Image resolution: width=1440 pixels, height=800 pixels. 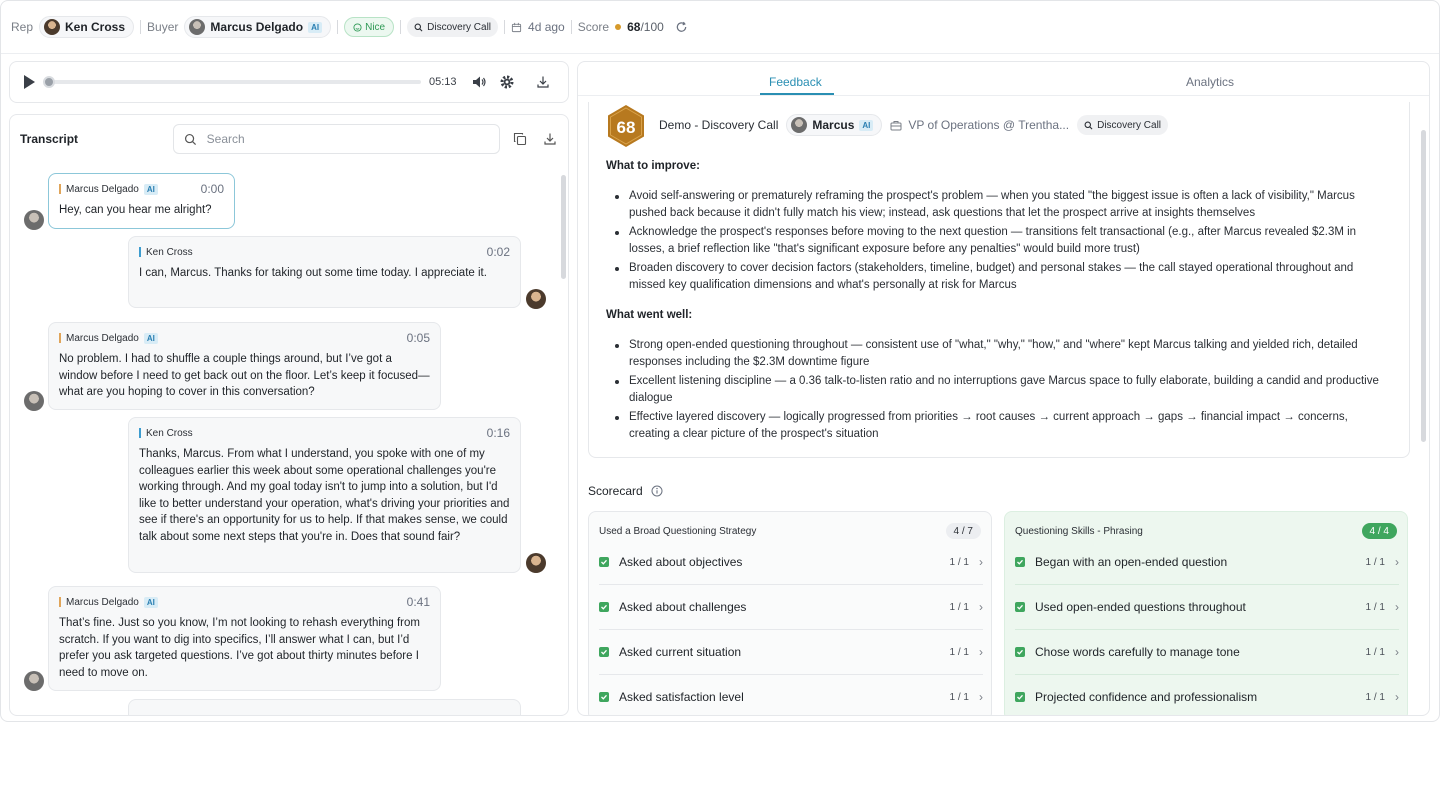 What do you see at coordinates (563, 227) in the screenshot?
I see `transcript-scrollbar` at bounding box center [563, 227].